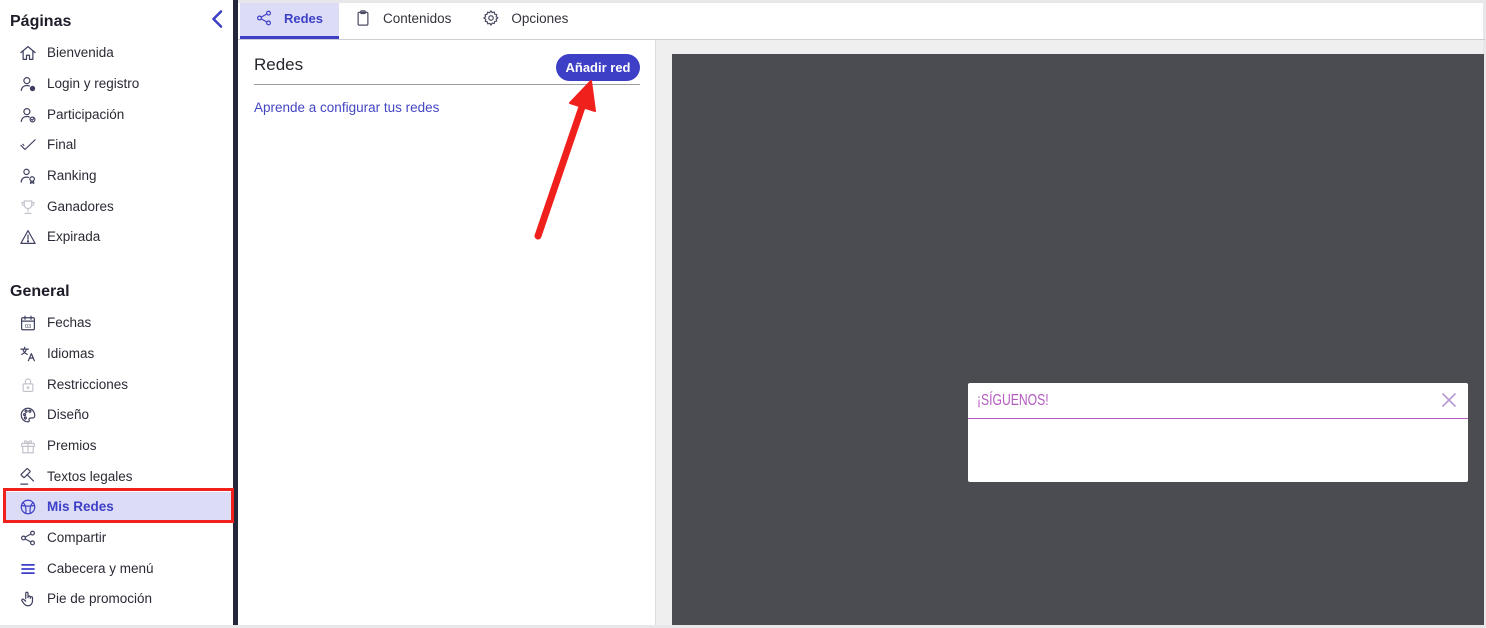 This screenshot has width=1486, height=628. What do you see at coordinates (72, 445) in the screenshot?
I see `sidebar-item-label: Premios` at bounding box center [72, 445].